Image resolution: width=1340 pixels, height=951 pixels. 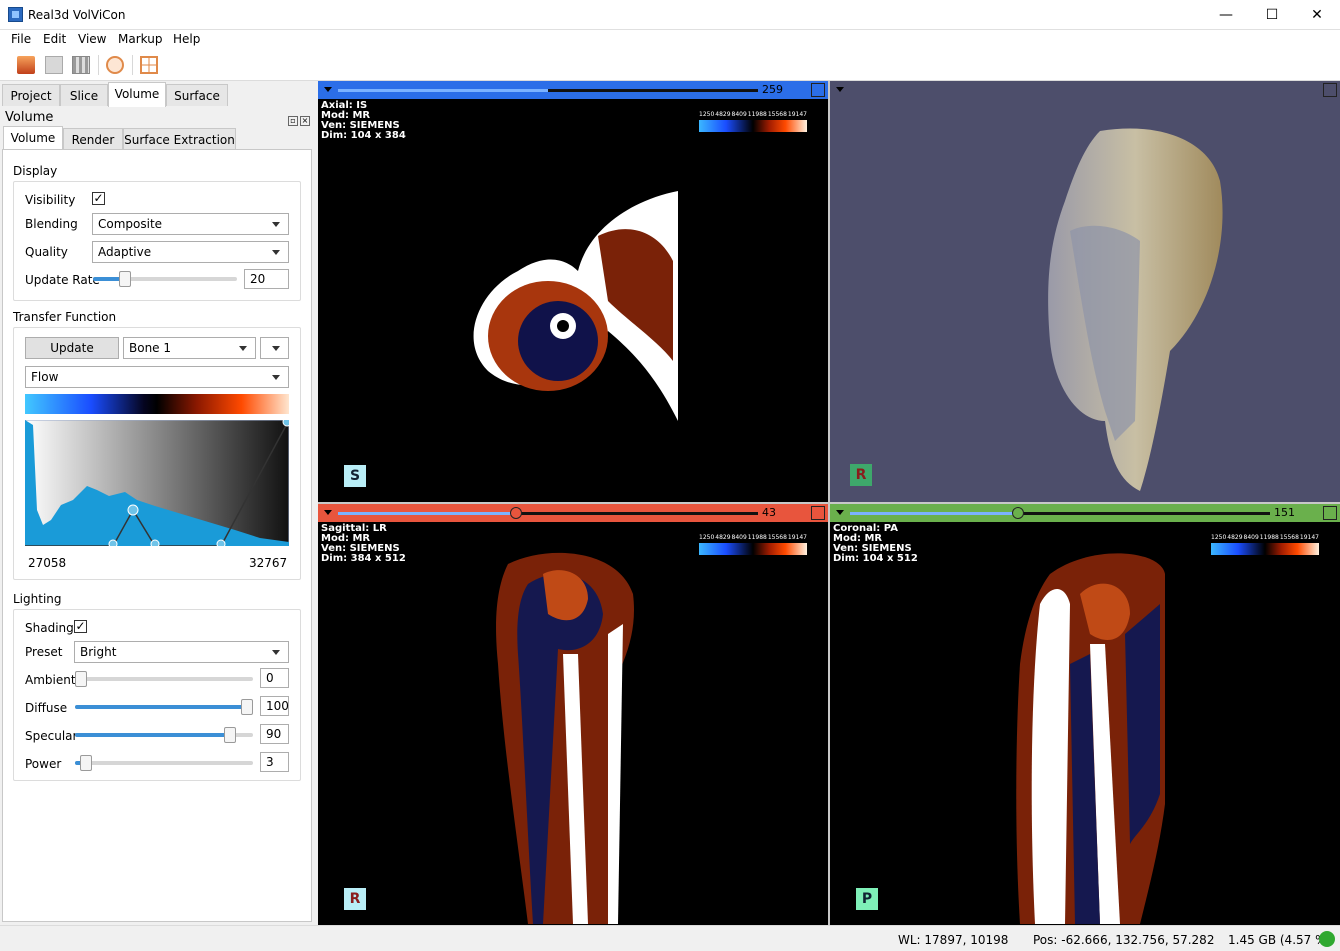 I want to click on power-label: Power, so click(x=43, y=764).